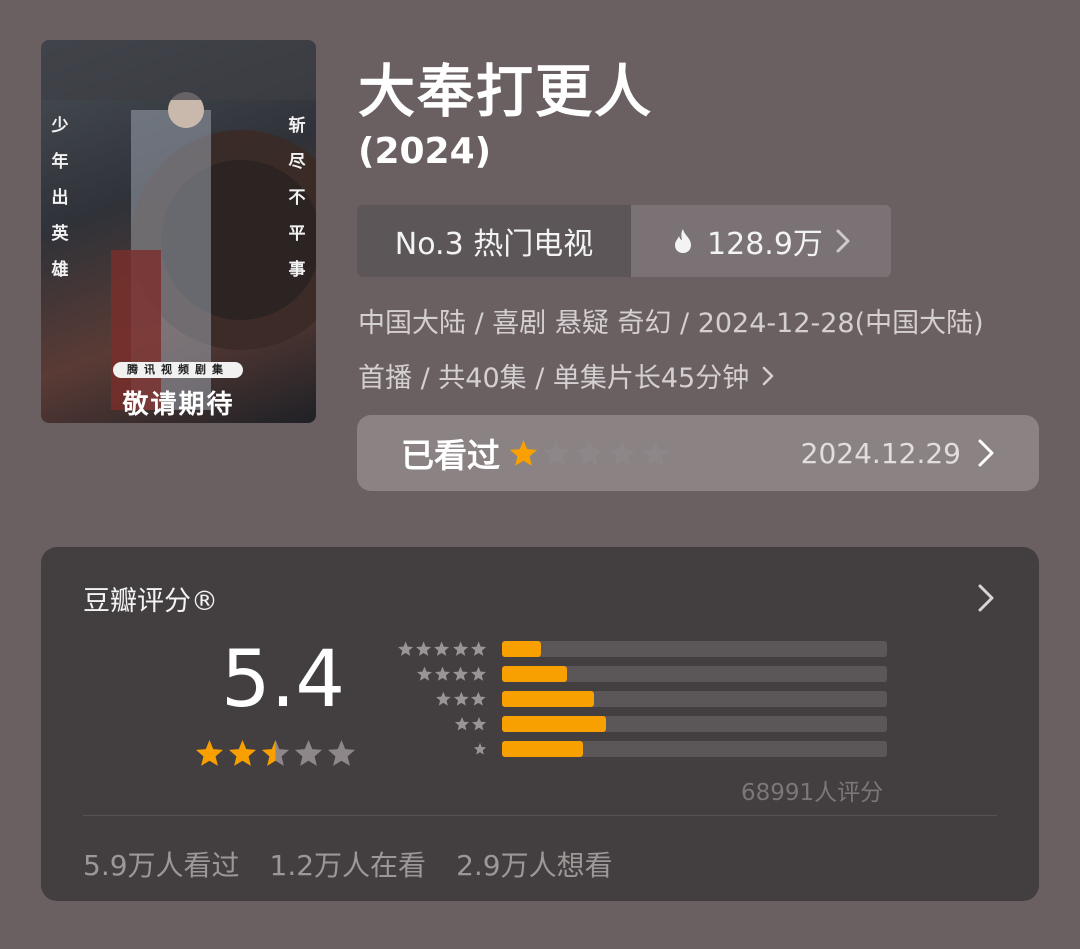 The image size is (1080, 949). What do you see at coordinates (425, 151) in the screenshot?
I see `show-year: (2024)` at bounding box center [425, 151].